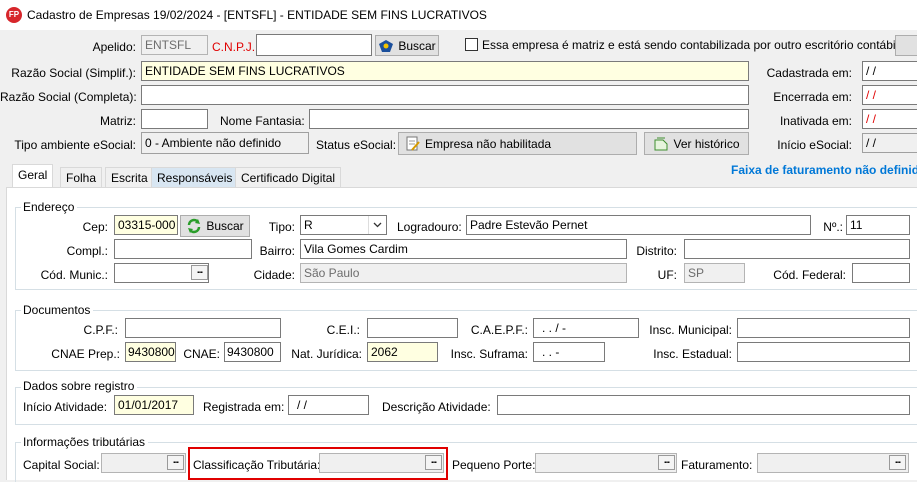  I want to click on insc-municipal-input, so click(823, 328).